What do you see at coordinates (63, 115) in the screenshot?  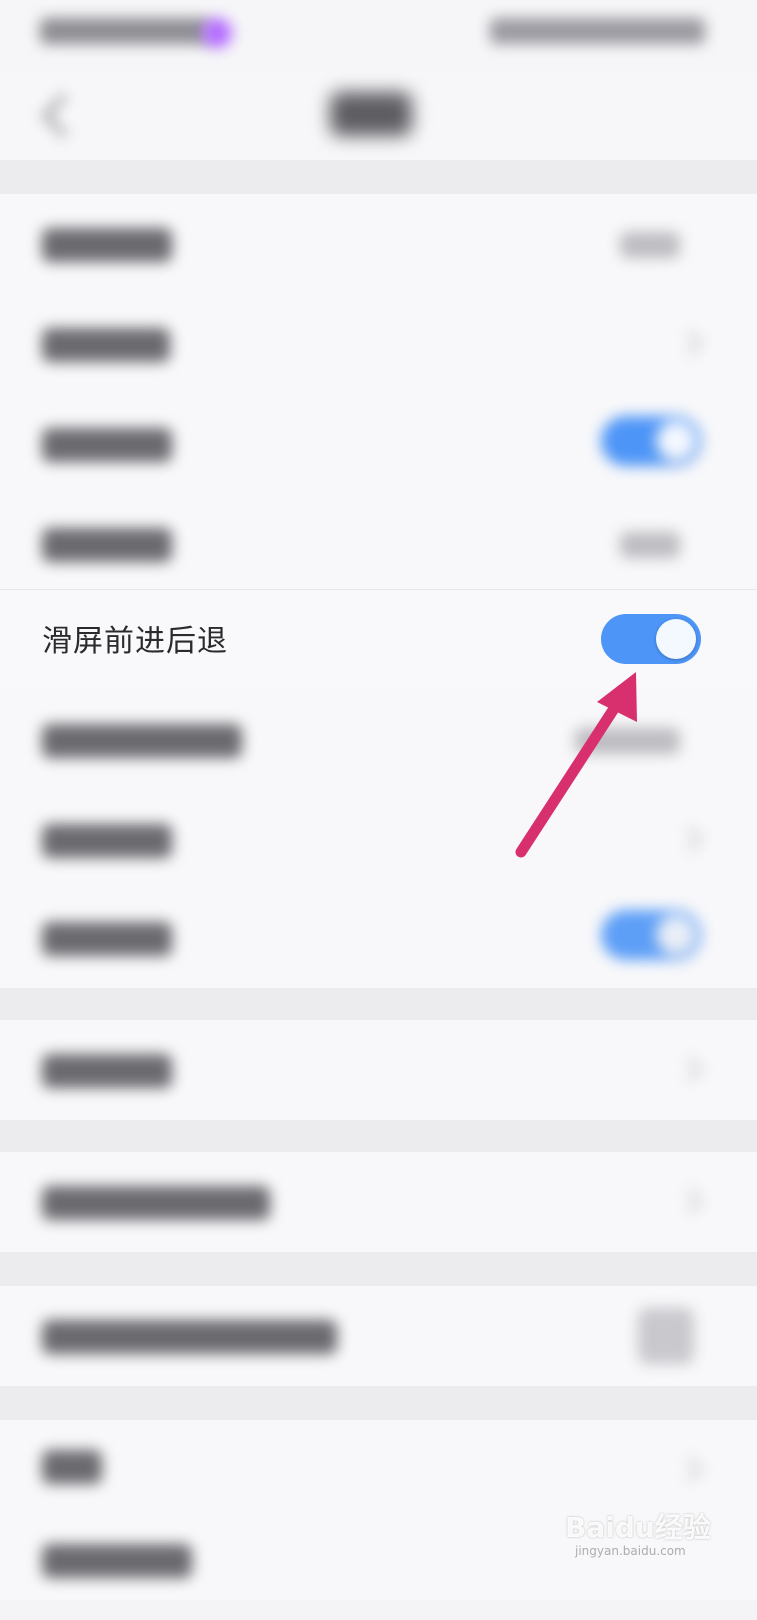 I see `back-icon` at bounding box center [63, 115].